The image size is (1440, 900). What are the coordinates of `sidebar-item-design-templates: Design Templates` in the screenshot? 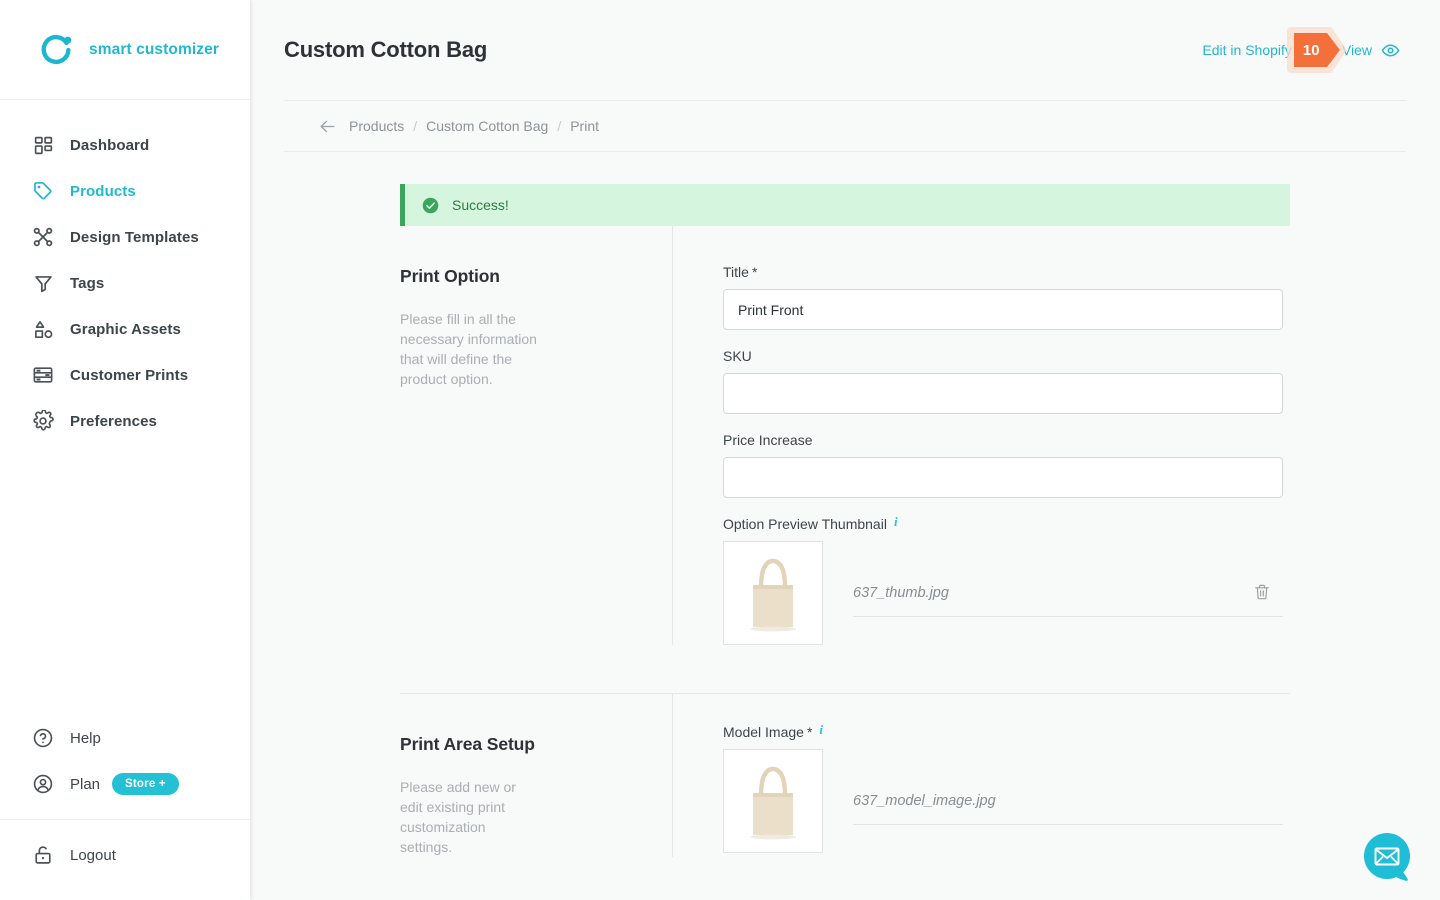 It's located at (125, 237).